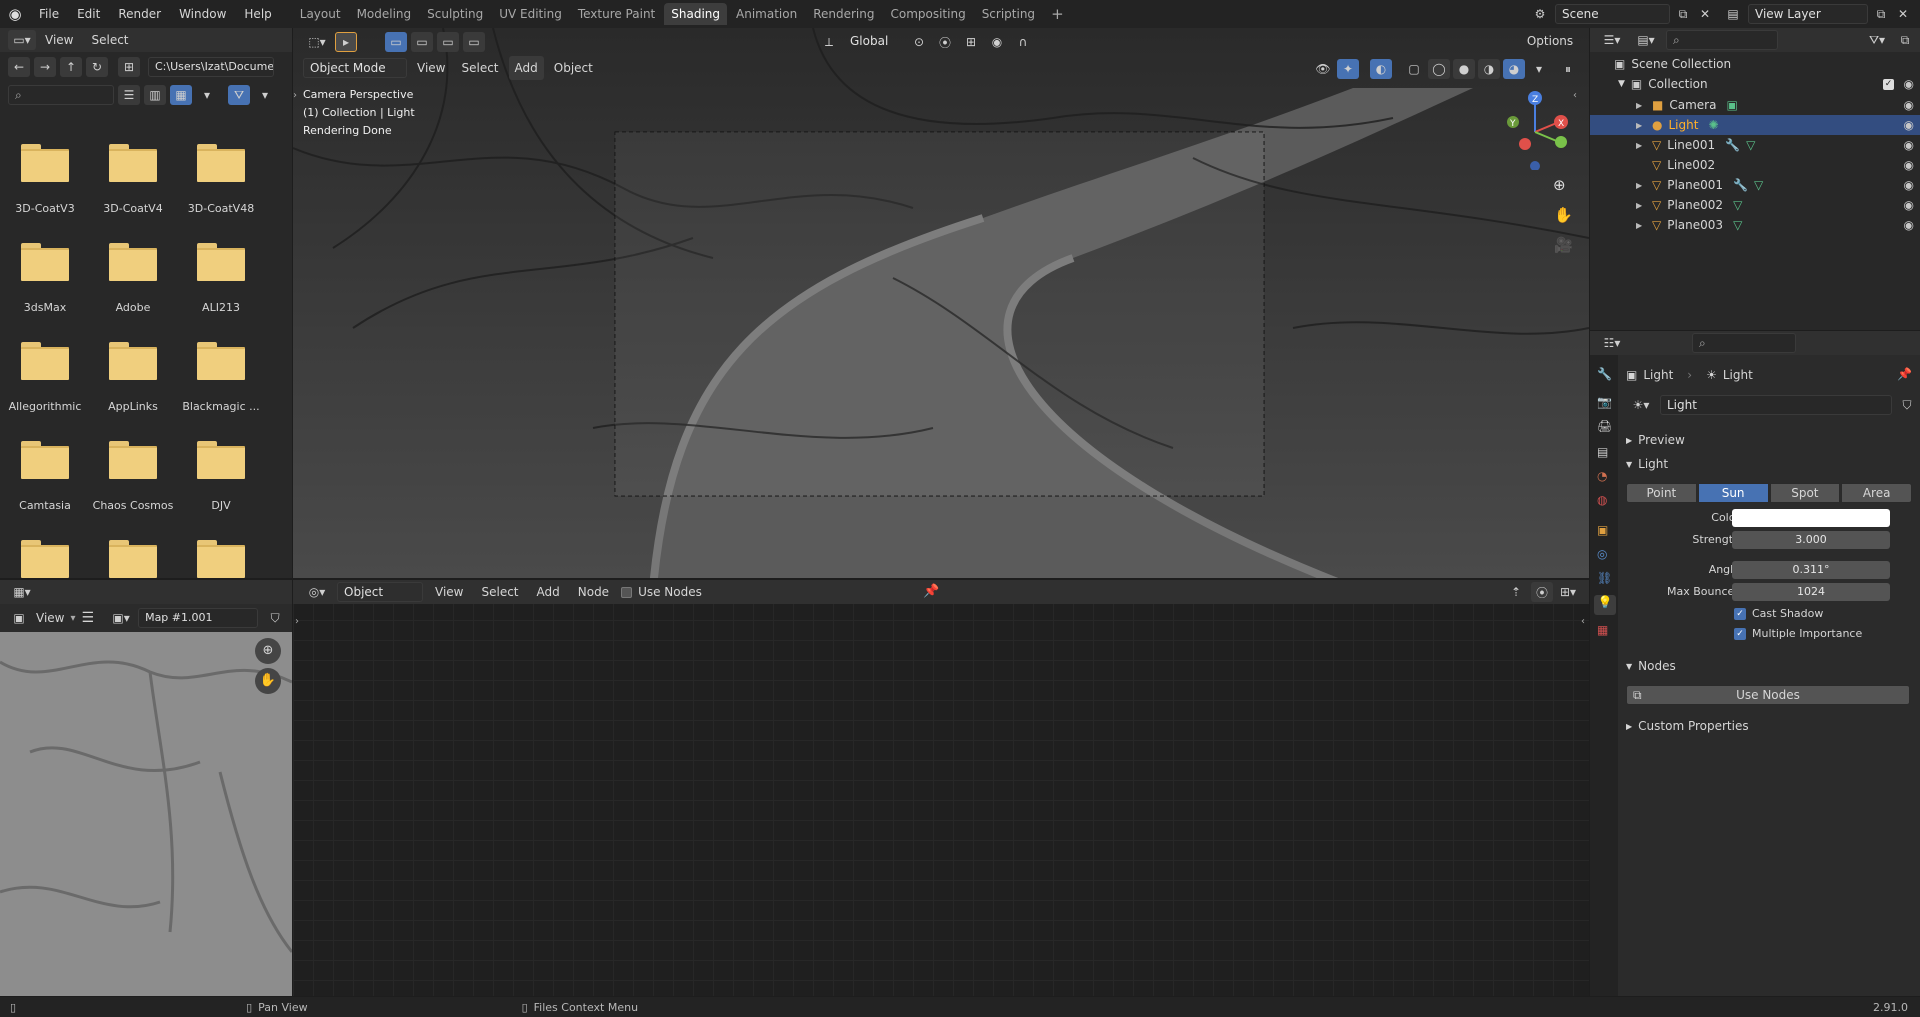 This screenshot has width=1920, height=1017. I want to click on snap-element-icon: ⊞▾, so click(1568, 592).